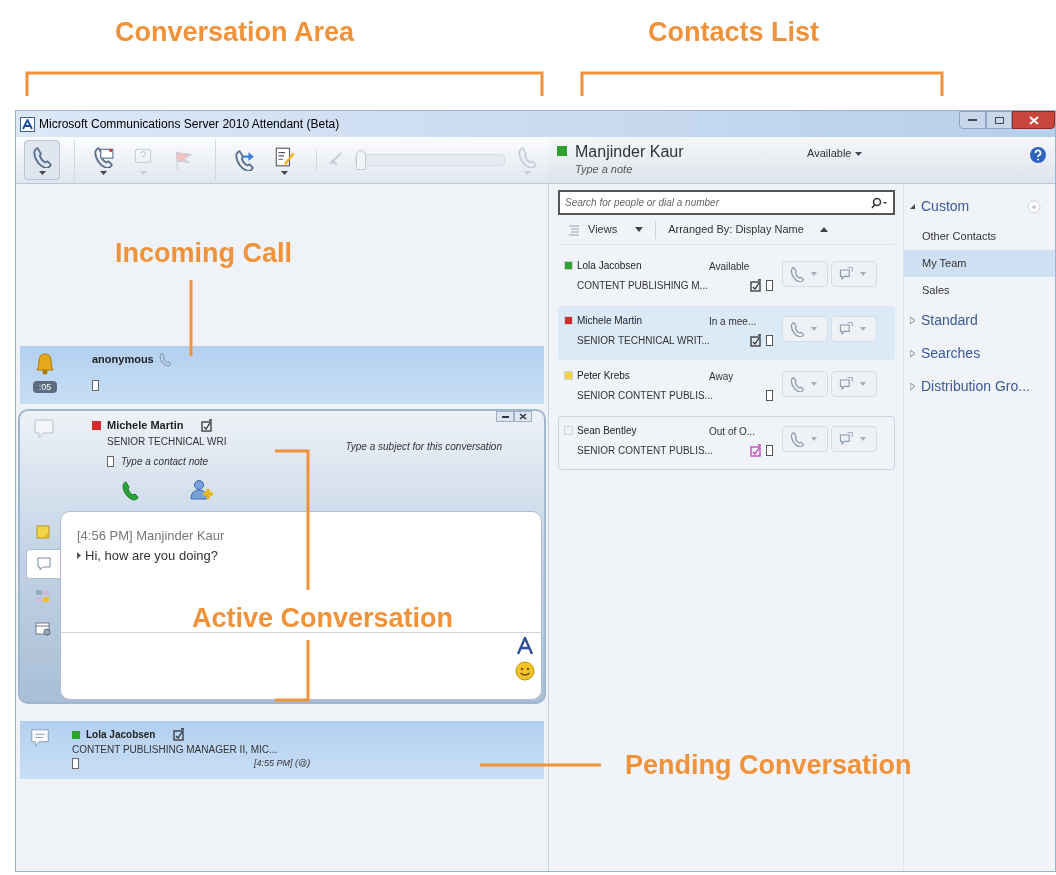 This screenshot has width=1056, height=875. Describe the element at coordinates (768, 765) in the screenshot. I see `annotation-label: Pending Conversation` at that location.